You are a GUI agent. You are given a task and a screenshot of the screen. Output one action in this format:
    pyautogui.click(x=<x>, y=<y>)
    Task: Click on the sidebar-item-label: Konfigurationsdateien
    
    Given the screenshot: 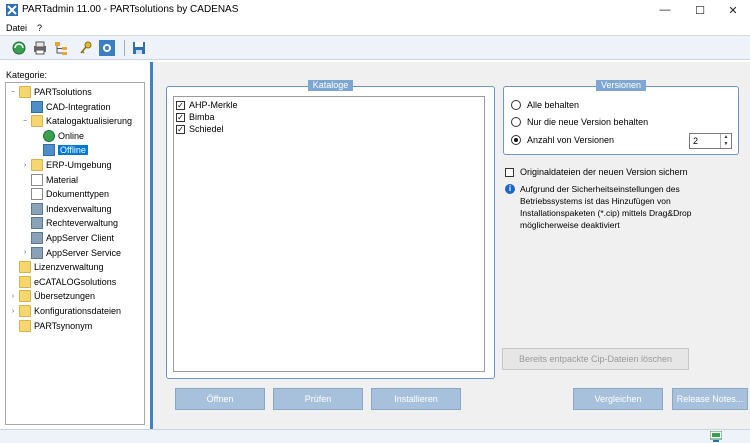 What is the action you would take?
    pyautogui.click(x=78, y=311)
    